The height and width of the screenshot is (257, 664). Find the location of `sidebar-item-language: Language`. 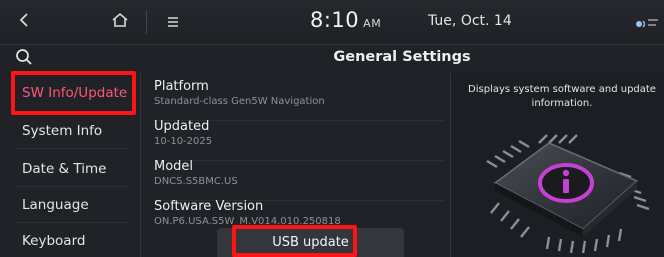

sidebar-item-language: Language is located at coordinates (70, 205).